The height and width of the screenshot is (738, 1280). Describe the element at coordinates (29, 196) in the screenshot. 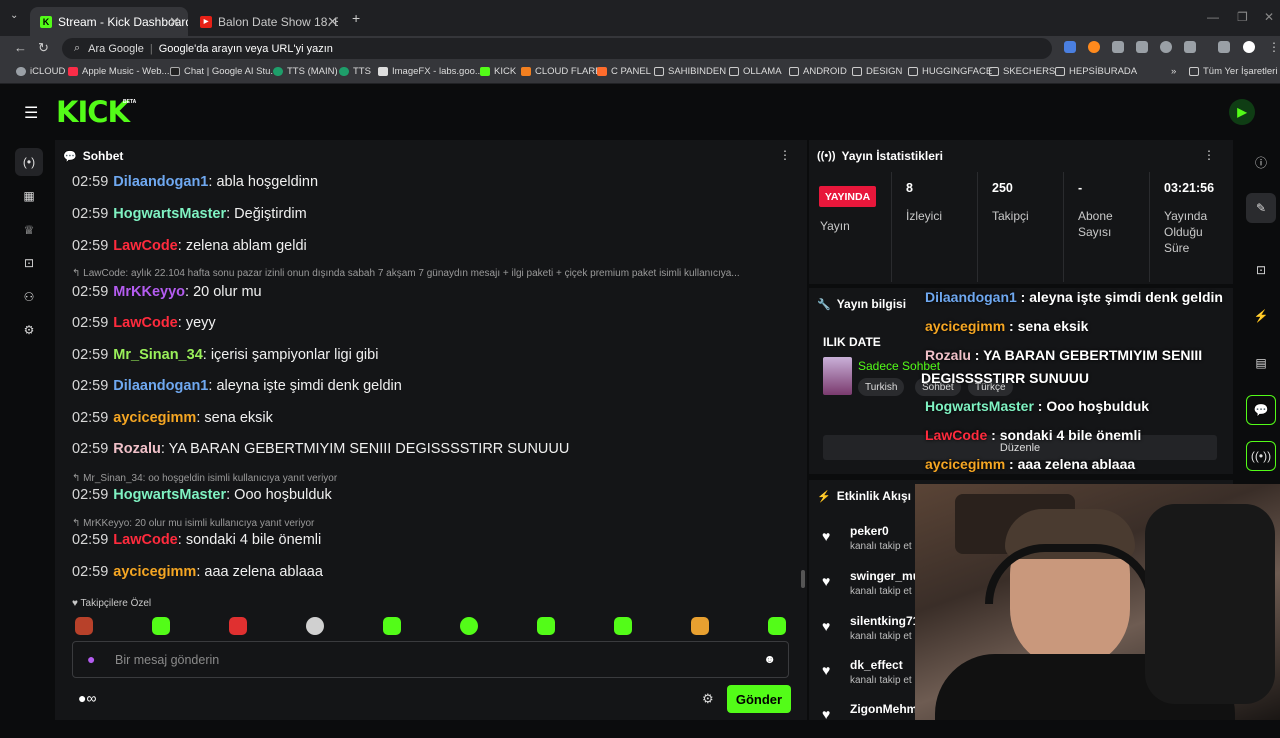

I see `analytics-icon: ▦` at that location.